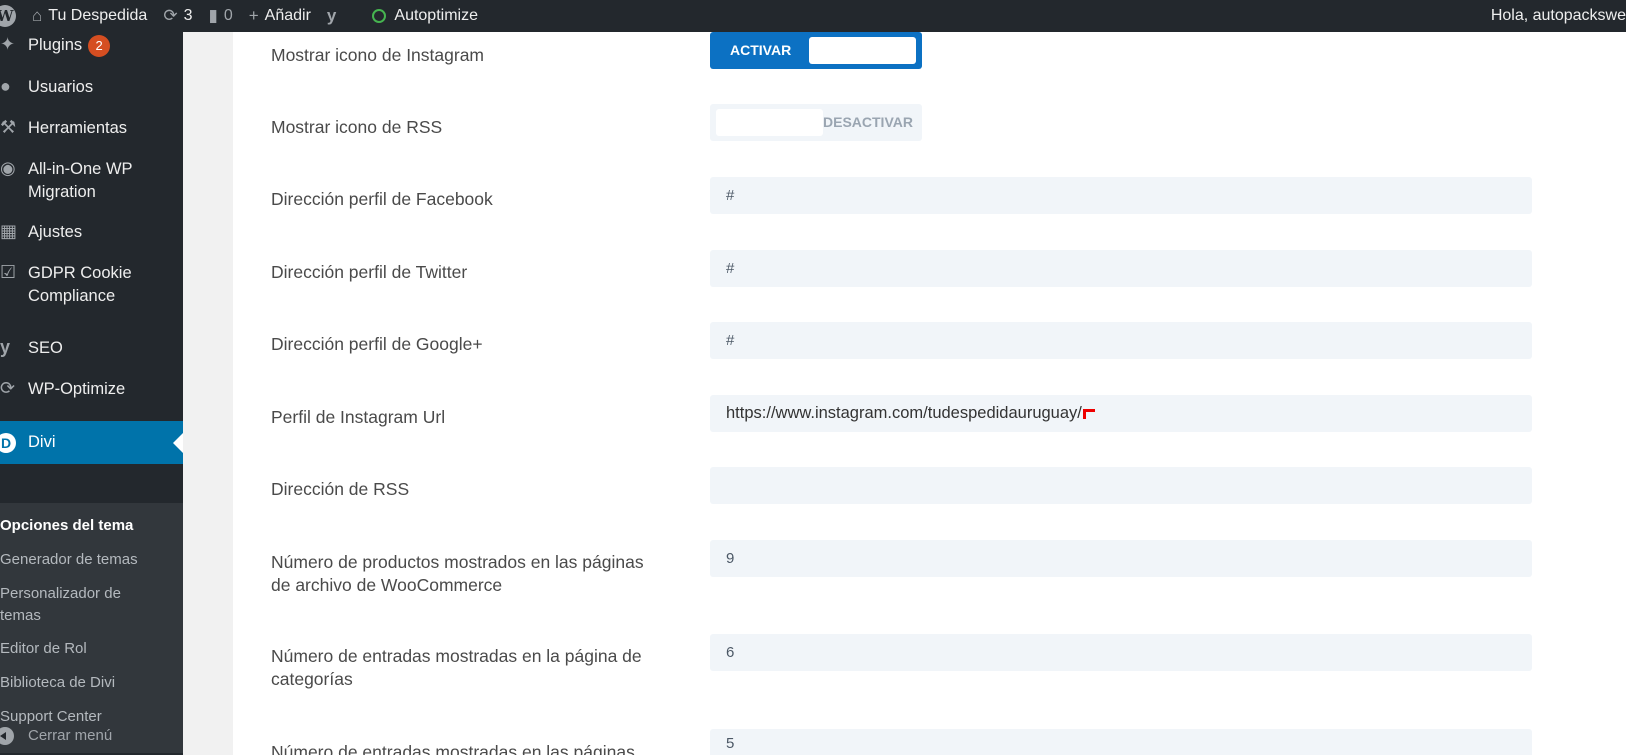  I want to click on google-url-field: #, so click(1121, 340).